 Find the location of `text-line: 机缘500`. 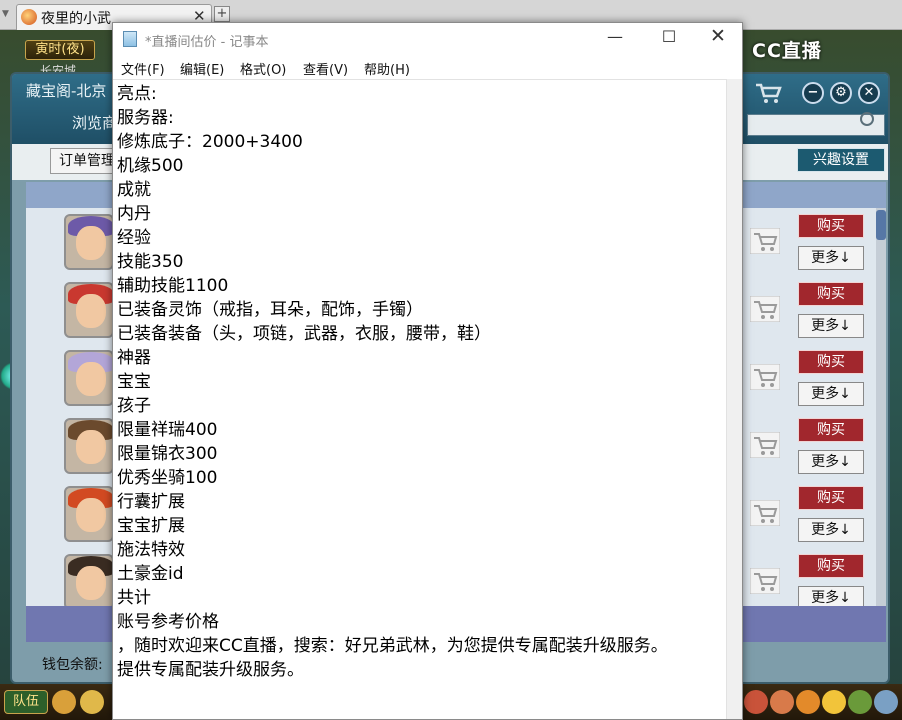

text-line: 机缘500 is located at coordinates (150, 166).